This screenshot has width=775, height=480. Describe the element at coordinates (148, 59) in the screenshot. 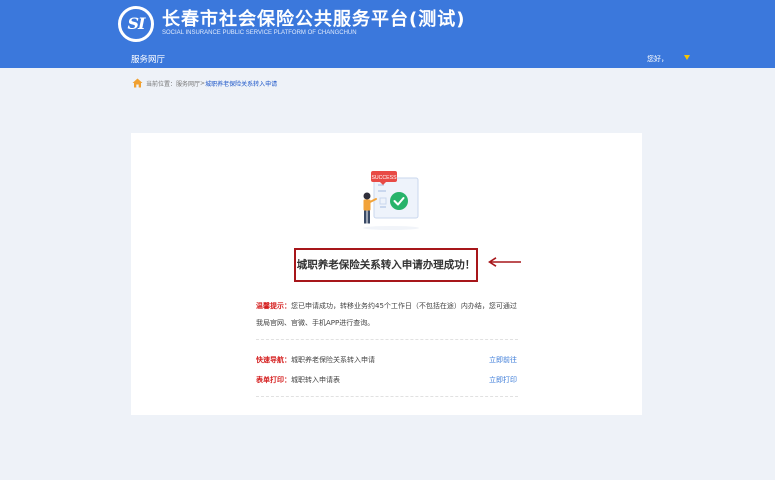

I see `nav-service-hall: 服务网厅` at that location.